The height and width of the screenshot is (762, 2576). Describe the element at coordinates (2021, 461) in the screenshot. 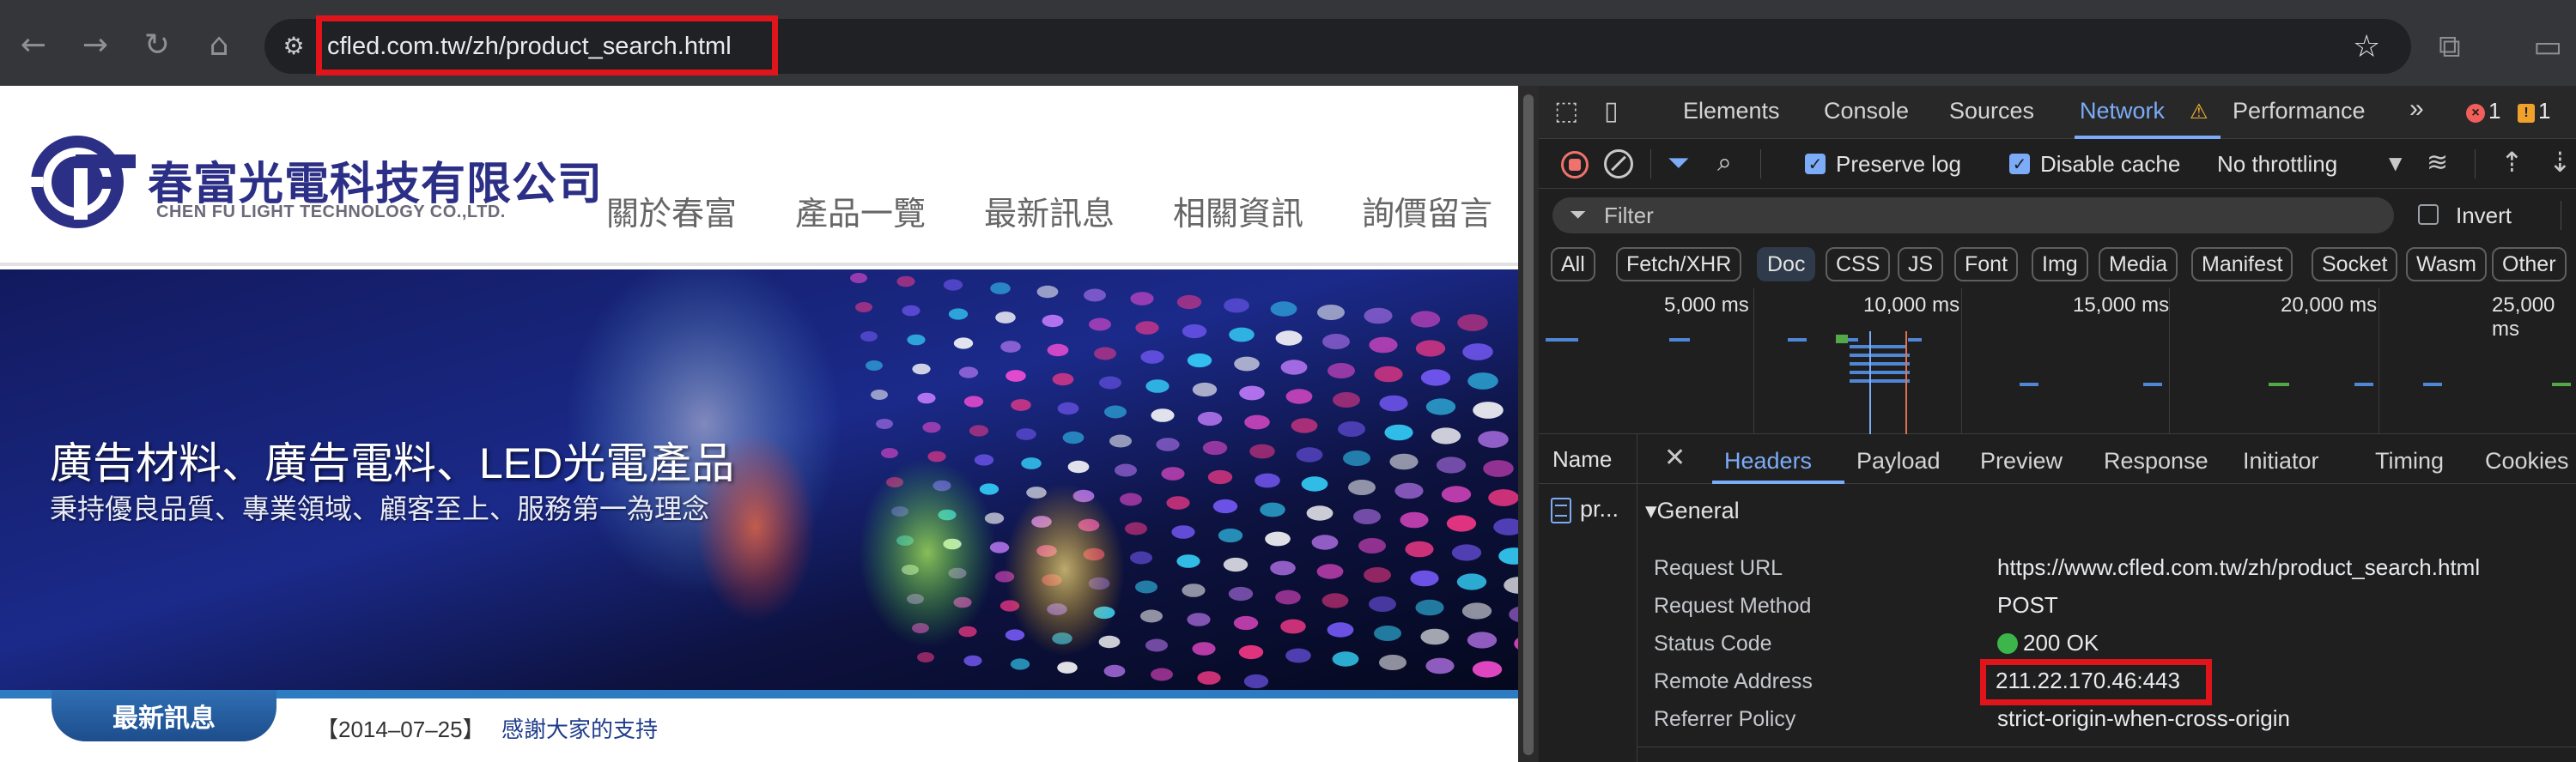

I see `detail-tab-preview: Preview` at that location.